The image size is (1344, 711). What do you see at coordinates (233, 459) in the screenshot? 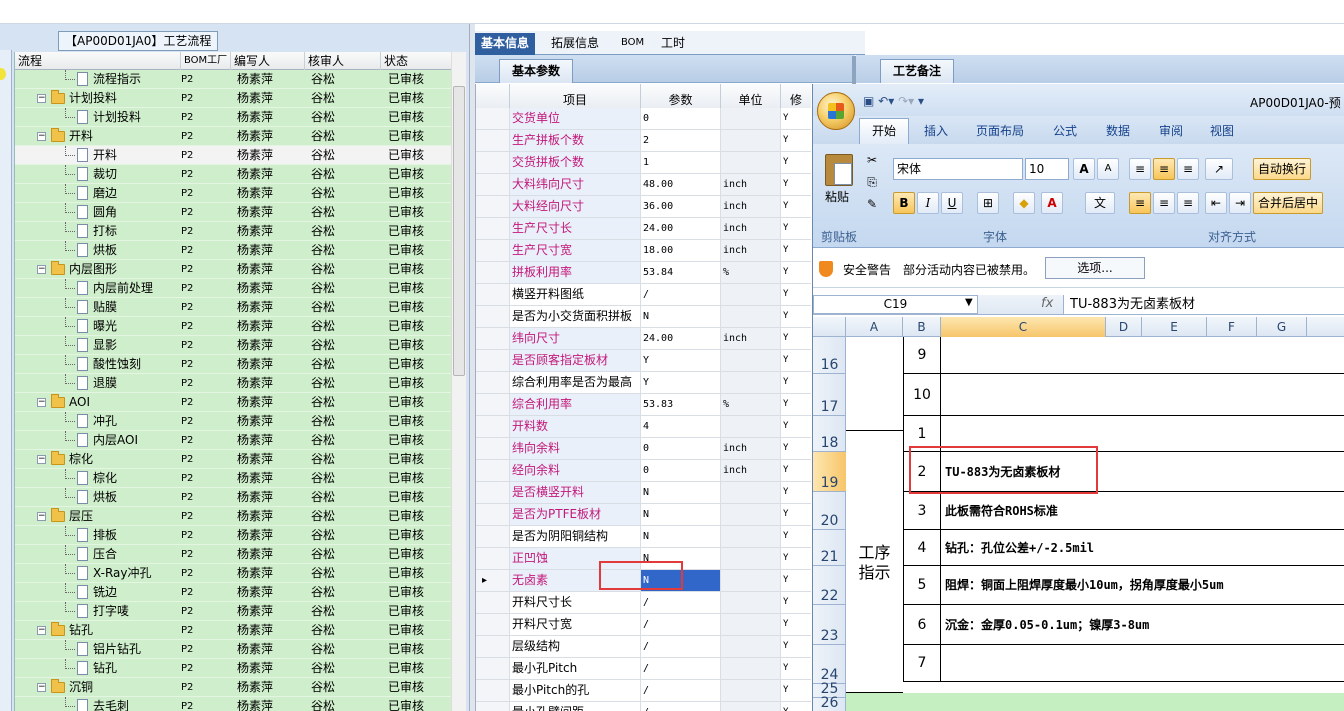
I see `tree-row: − 棕化 P2 杨素萍 谷松 已审核` at bounding box center [233, 459].